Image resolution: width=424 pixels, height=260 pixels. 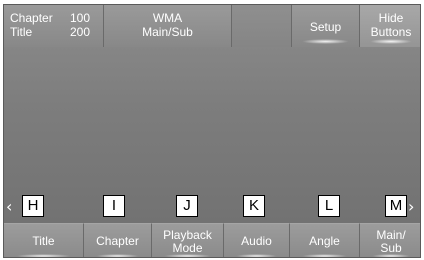 I want to click on setup-label: Setup, so click(x=325, y=27).